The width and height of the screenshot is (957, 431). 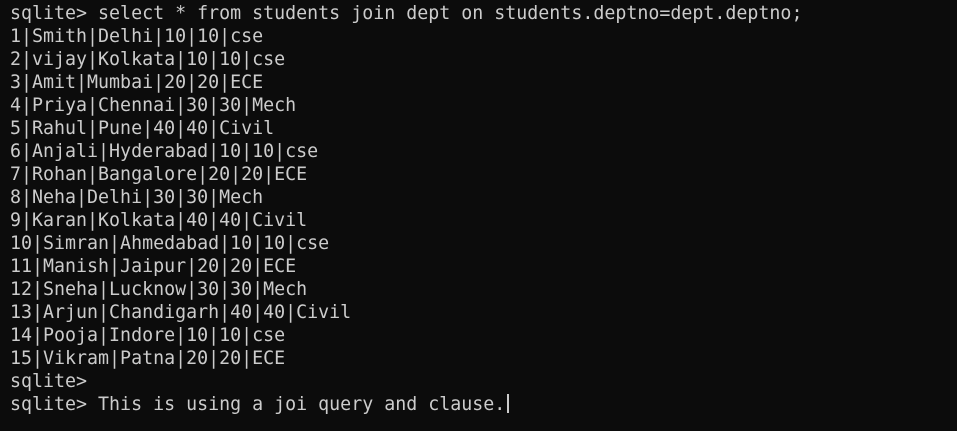 I want to click on text-cursor, so click(x=508, y=403).